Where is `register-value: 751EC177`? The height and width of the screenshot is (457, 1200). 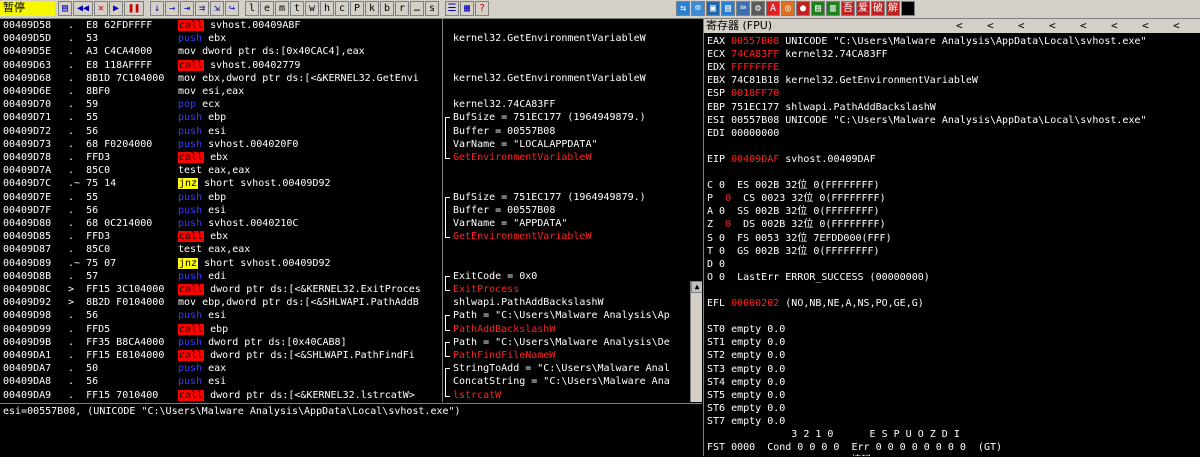 register-value: 751EC177 is located at coordinates (755, 107).